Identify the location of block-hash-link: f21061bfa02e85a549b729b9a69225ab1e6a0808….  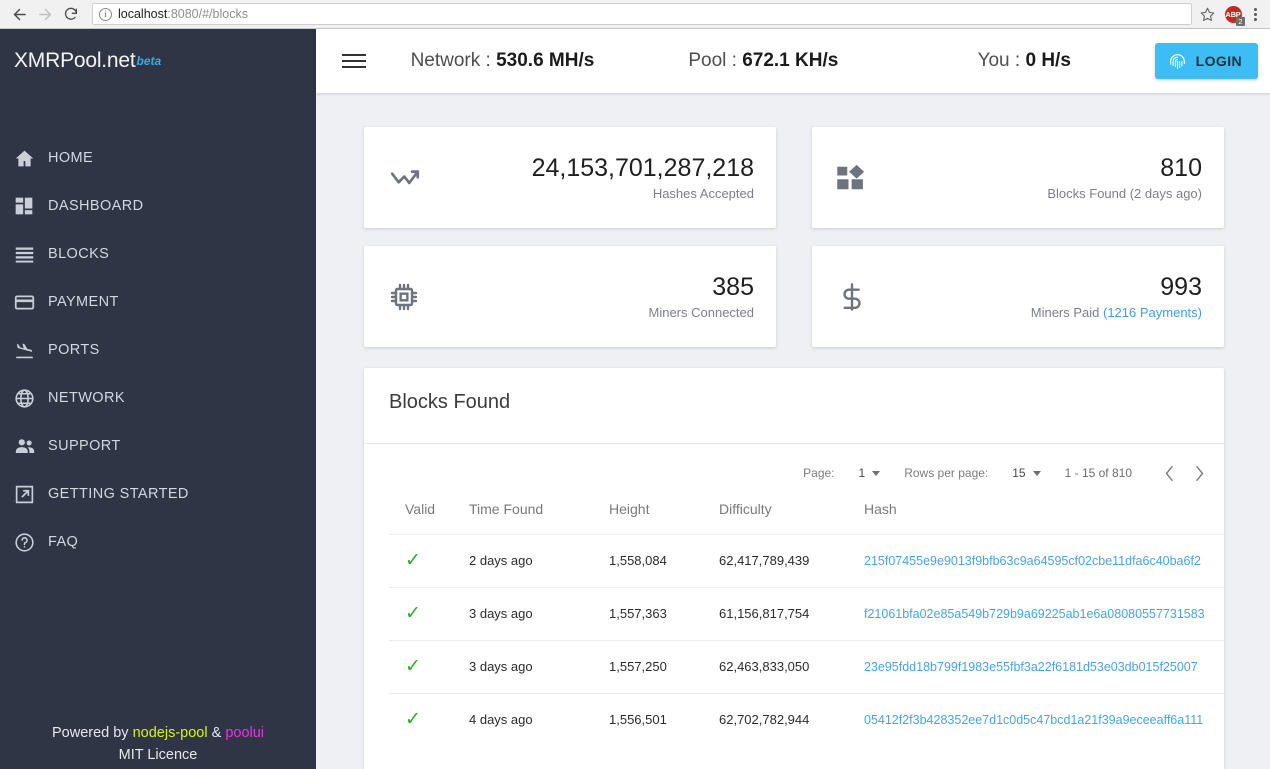
(1034, 614).